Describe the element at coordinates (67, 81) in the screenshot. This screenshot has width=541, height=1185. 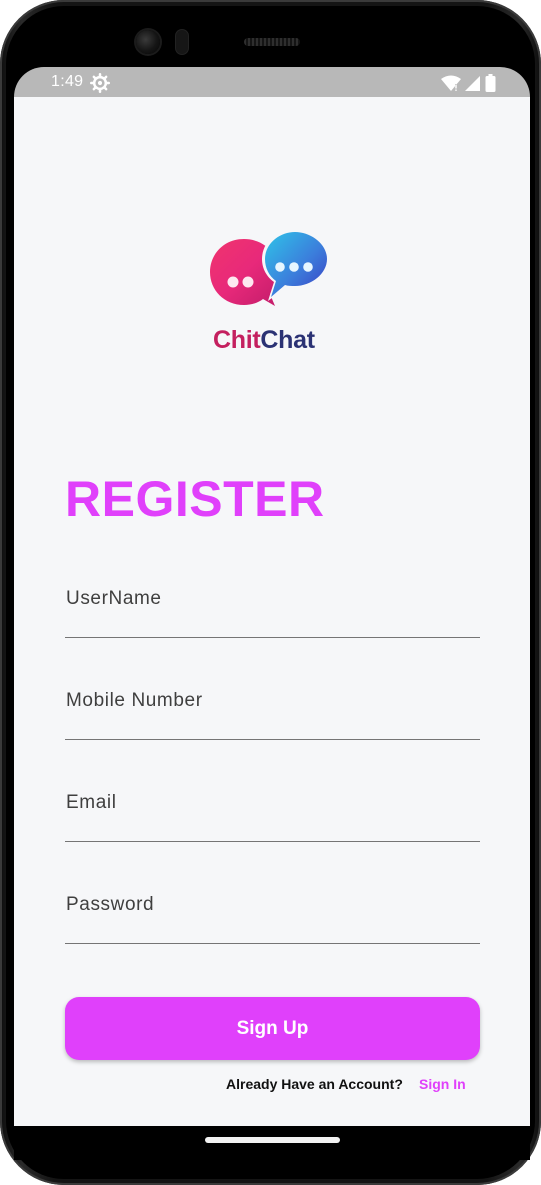
I see `status-time: 1:49` at that location.